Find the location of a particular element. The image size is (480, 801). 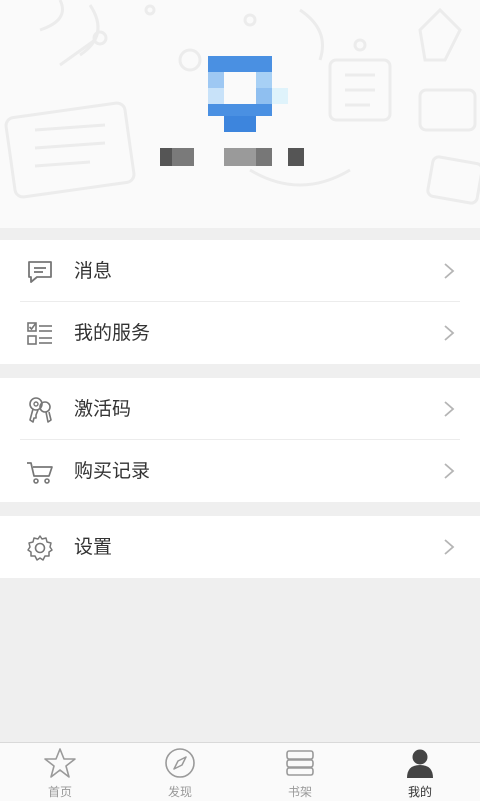

compass-icon is located at coordinates (180, 763).